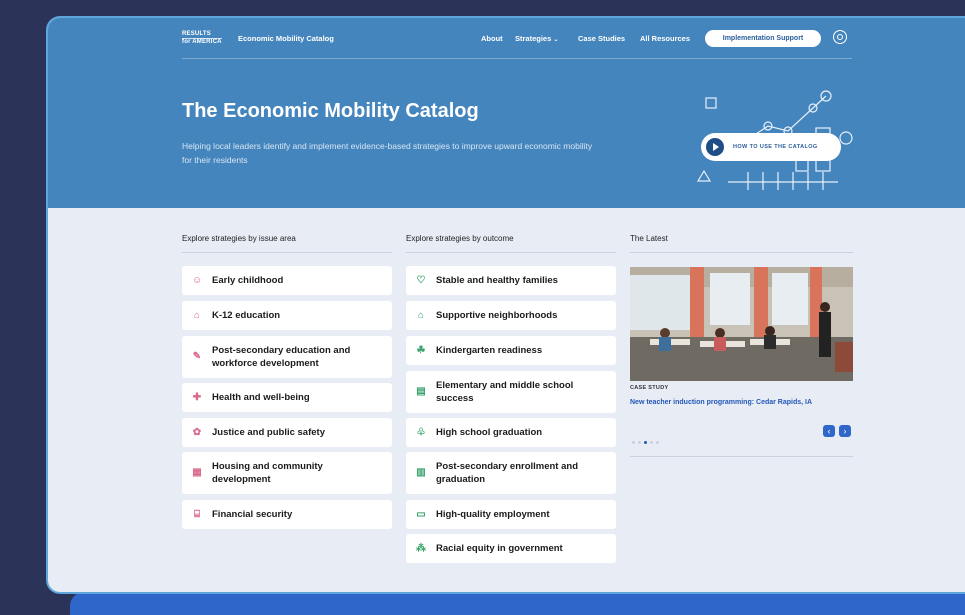 This screenshot has height=615, width=965. I want to click on nav-case-studies: Case Studies, so click(601, 38).